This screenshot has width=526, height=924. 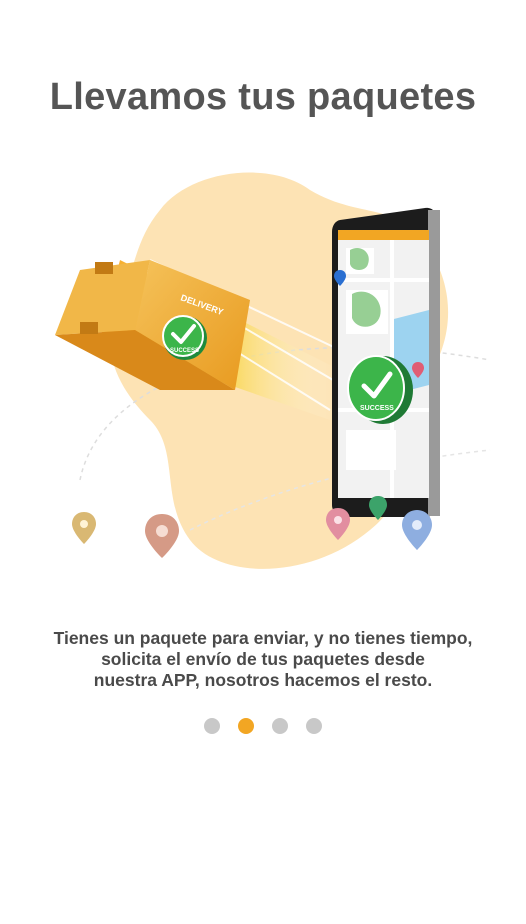 I want to click on page-indicator, so click(x=263, y=726).